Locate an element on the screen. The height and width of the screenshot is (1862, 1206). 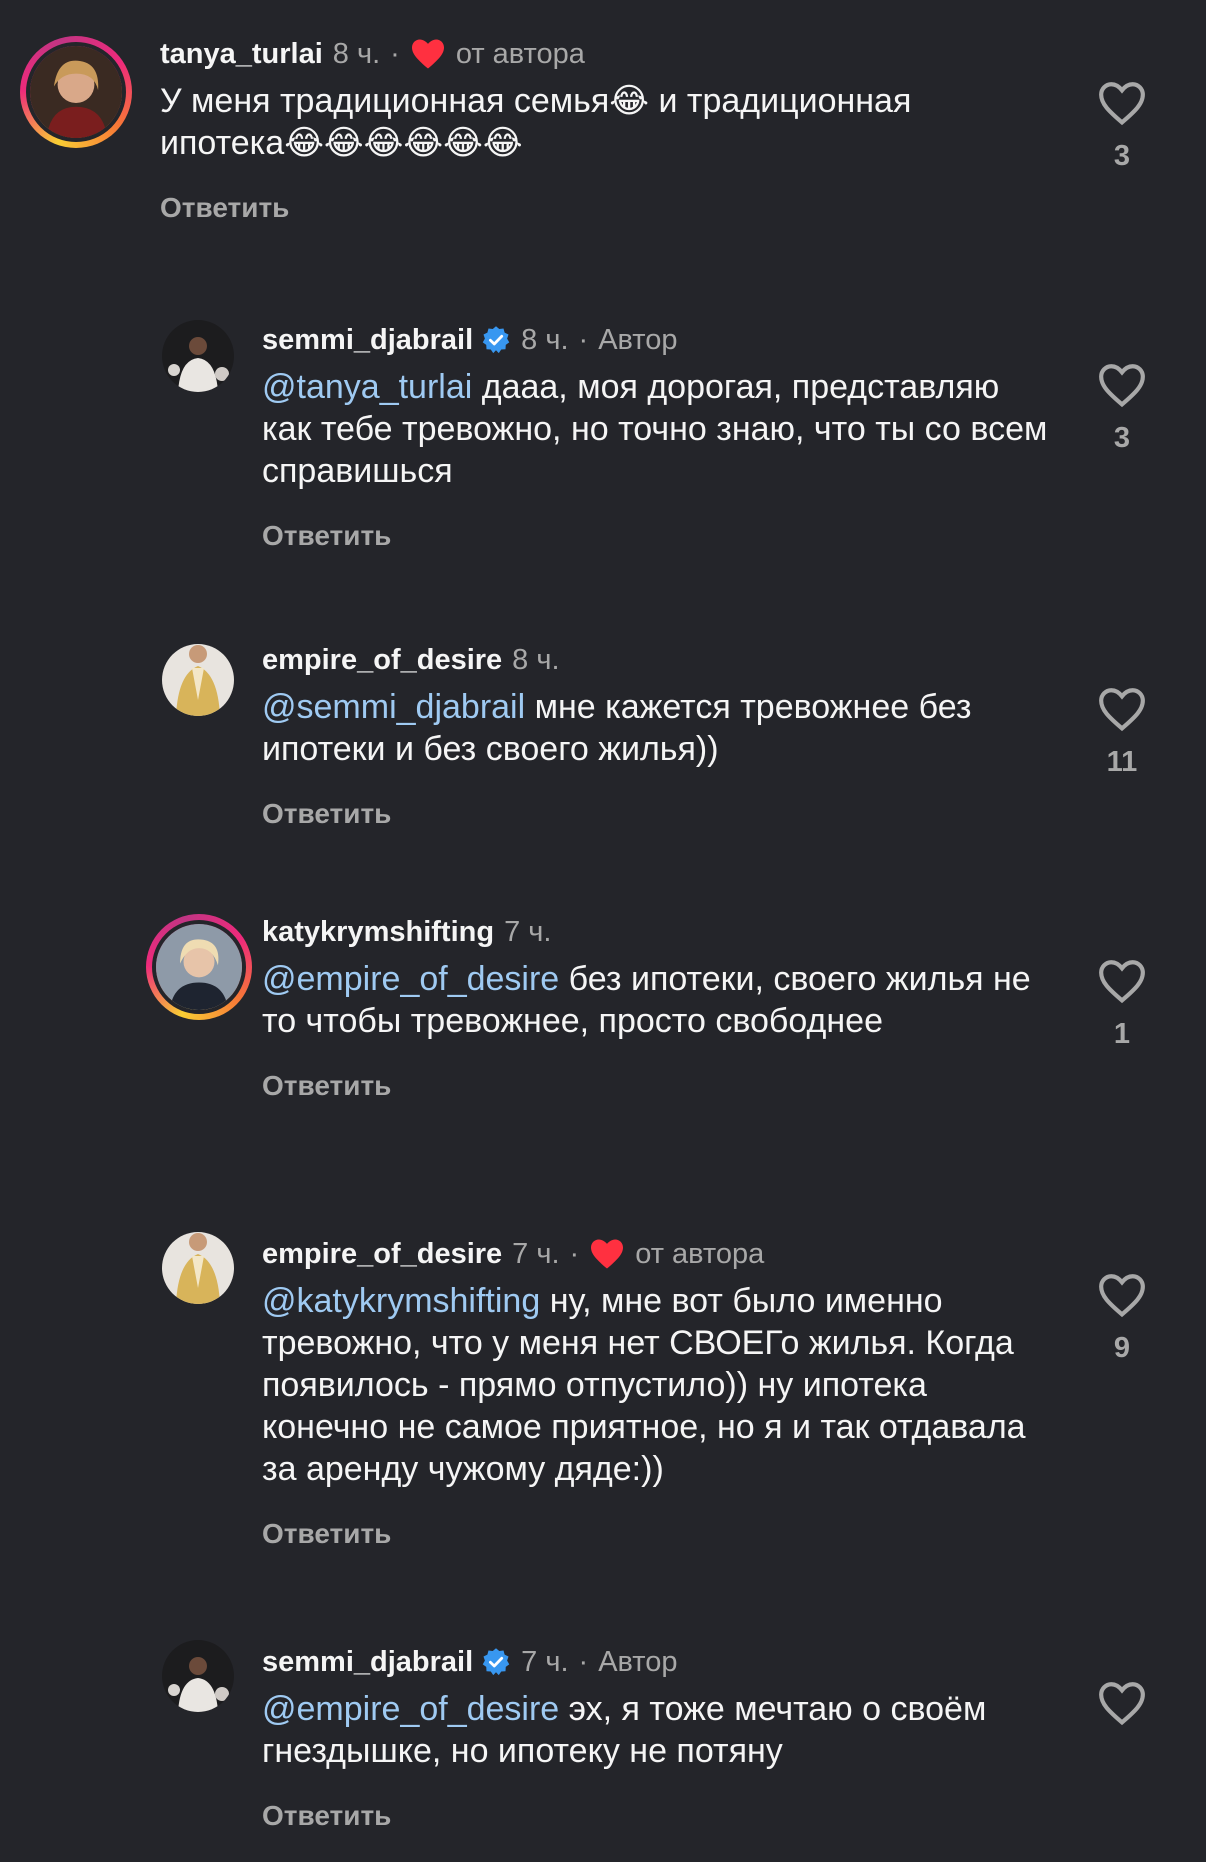
like-count: 9 is located at coordinates (1122, 1348).